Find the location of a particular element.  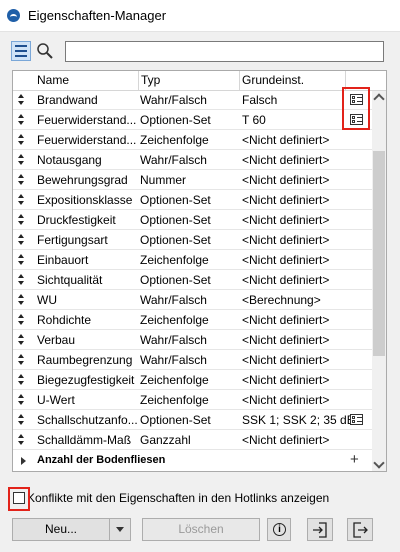

import-icon is located at coordinates (320, 530).